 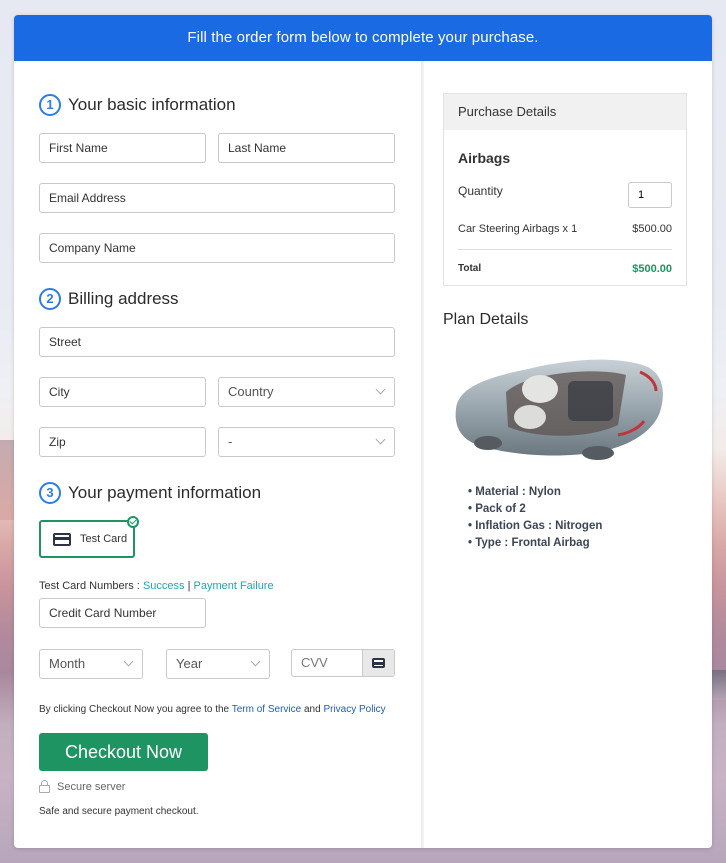 I want to click on street-input: Street, so click(x=217, y=342).